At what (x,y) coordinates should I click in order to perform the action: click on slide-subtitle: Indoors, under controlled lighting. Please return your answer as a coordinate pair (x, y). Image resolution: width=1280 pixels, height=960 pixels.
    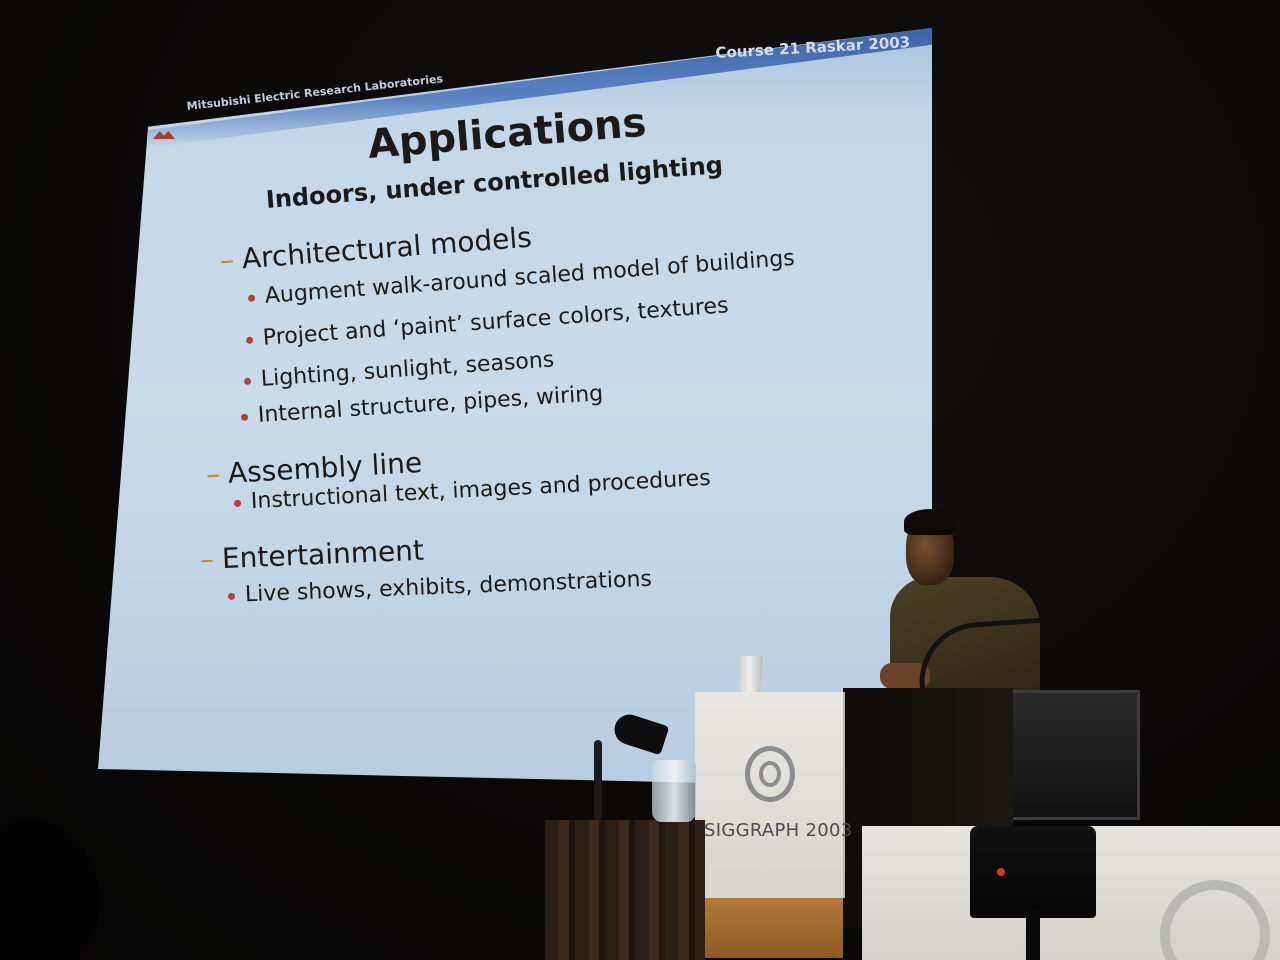
    Looking at the image, I should click on (494, 182).